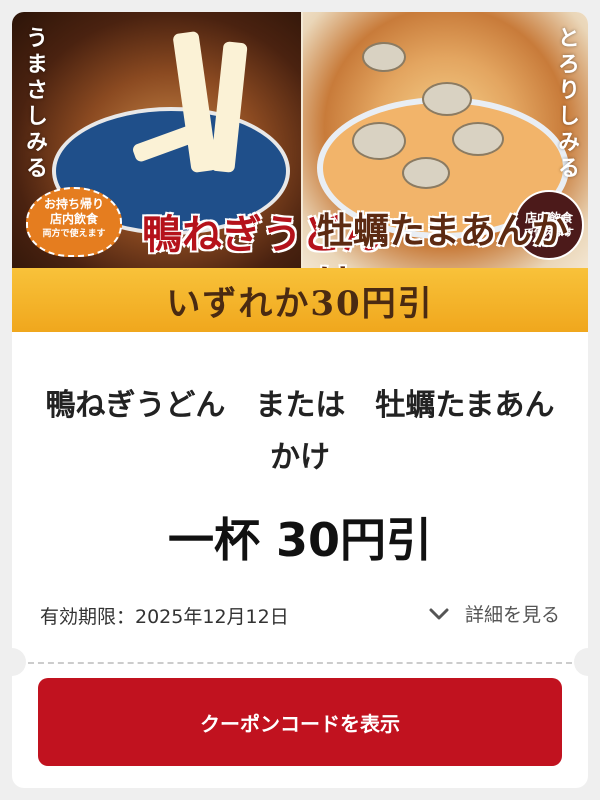 This screenshot has width=600, height=800. Describe the element at coordinates (300, 663) in the screenshot. I see `perforation-divider` at that location.